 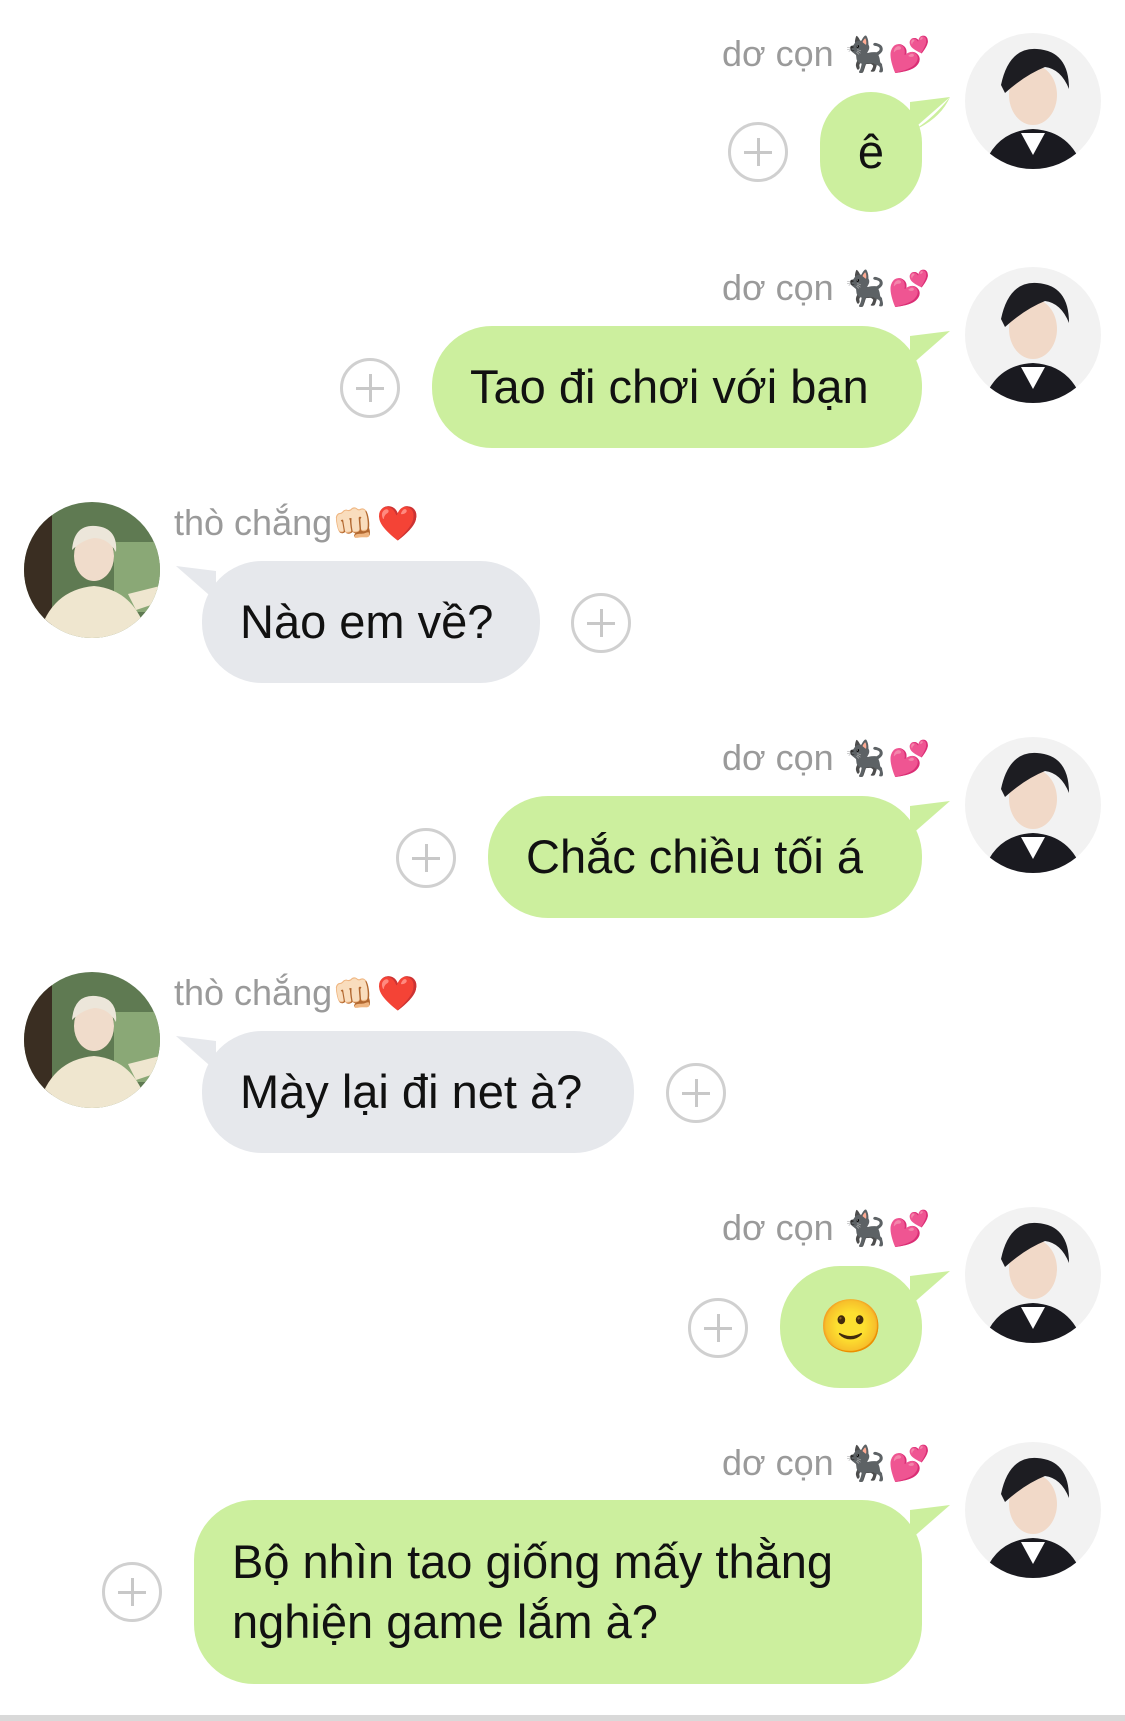 I want to click on message-text: Tao đi chơi với bạn, so click(x=669, y=386).